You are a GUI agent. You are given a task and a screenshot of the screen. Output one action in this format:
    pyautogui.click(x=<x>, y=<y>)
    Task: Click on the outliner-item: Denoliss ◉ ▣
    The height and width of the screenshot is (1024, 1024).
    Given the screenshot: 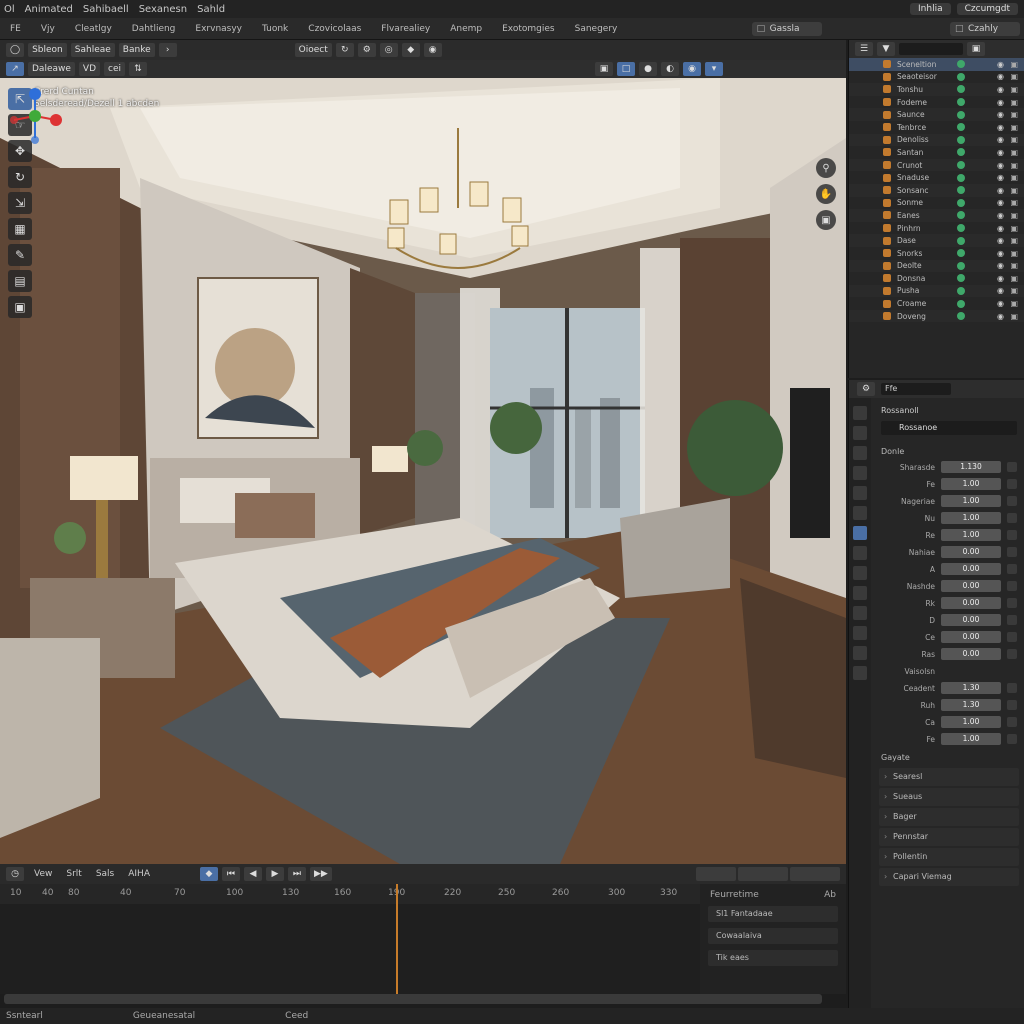 What is the action you would take?
    pyautogui.click(x=936, y=140)
    